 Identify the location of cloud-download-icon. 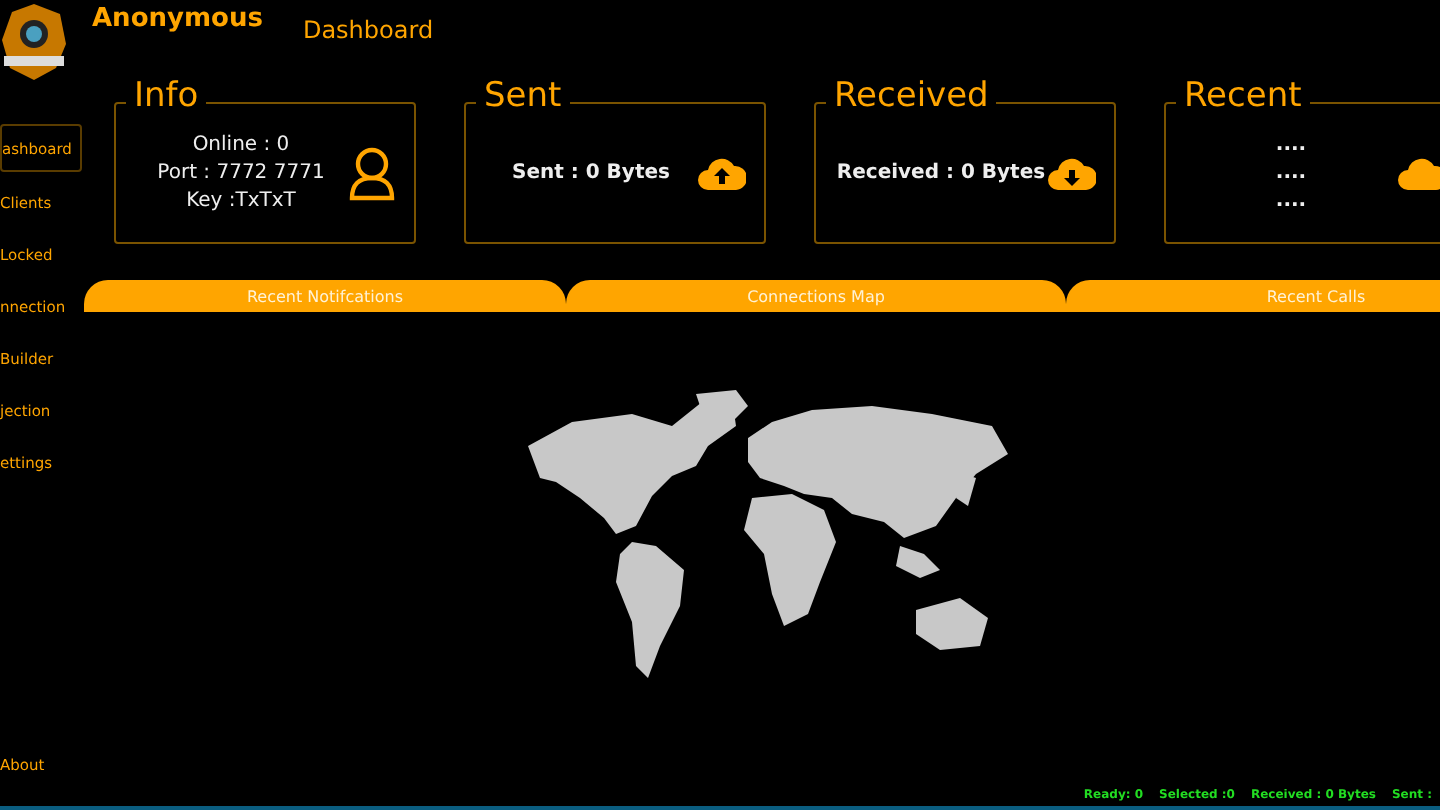
(1072, 173).